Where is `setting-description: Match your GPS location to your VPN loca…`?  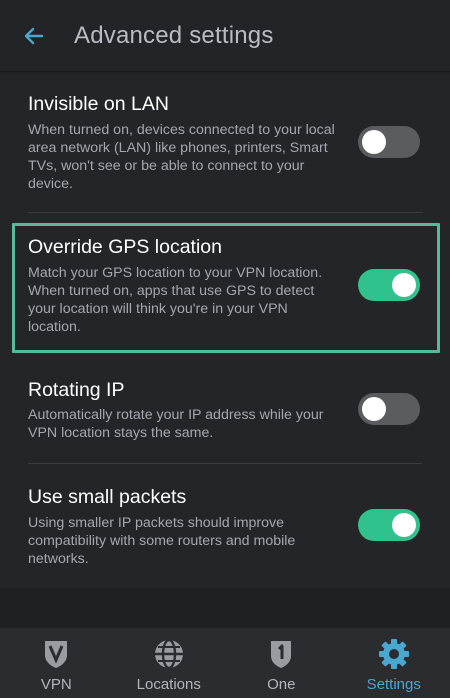
setting-description: Match your GPS location to your VPN loca… is located at coordinates (175, 300).